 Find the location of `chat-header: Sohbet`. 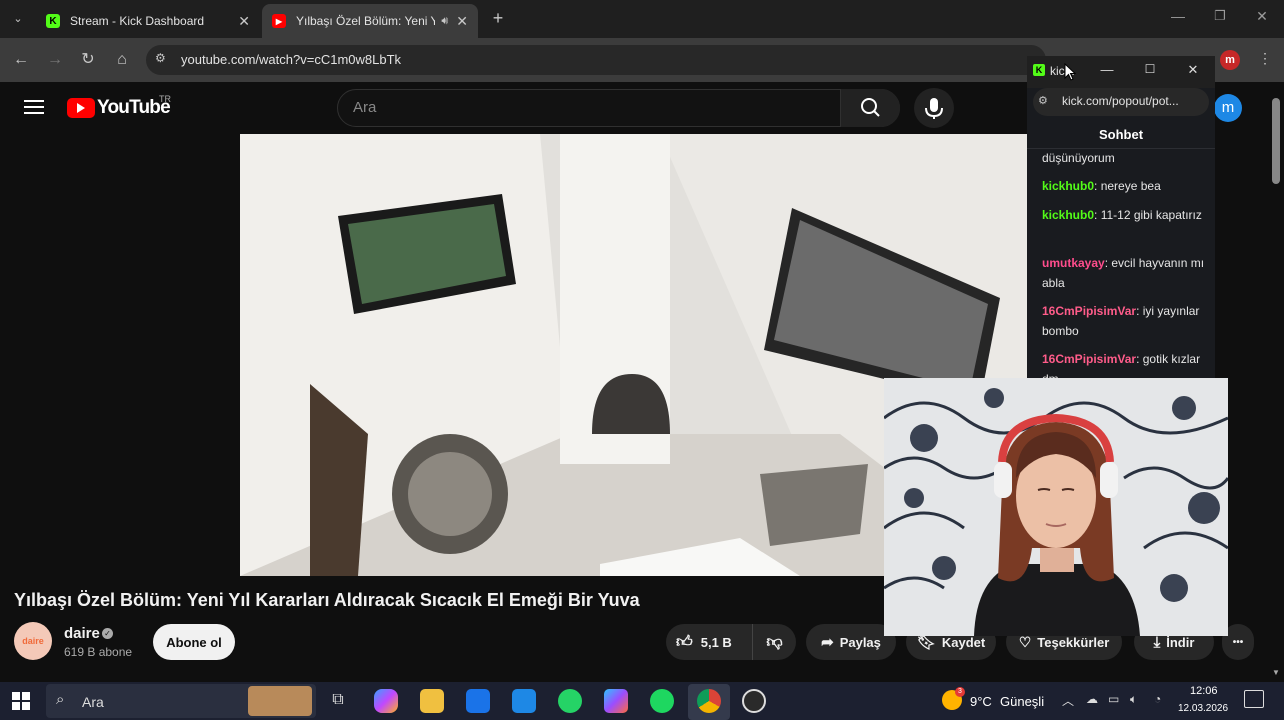

chat-header: Sohbet is located at coordinates (1121, 134).